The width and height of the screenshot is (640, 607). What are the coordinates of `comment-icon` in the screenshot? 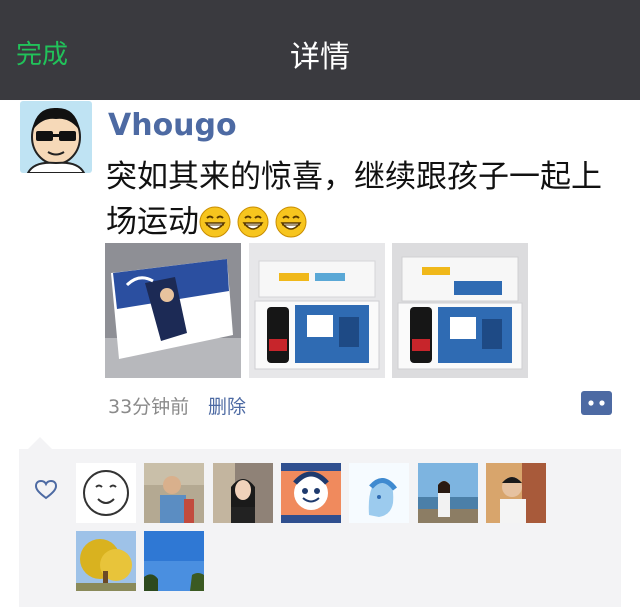 It's located at (596, 403).